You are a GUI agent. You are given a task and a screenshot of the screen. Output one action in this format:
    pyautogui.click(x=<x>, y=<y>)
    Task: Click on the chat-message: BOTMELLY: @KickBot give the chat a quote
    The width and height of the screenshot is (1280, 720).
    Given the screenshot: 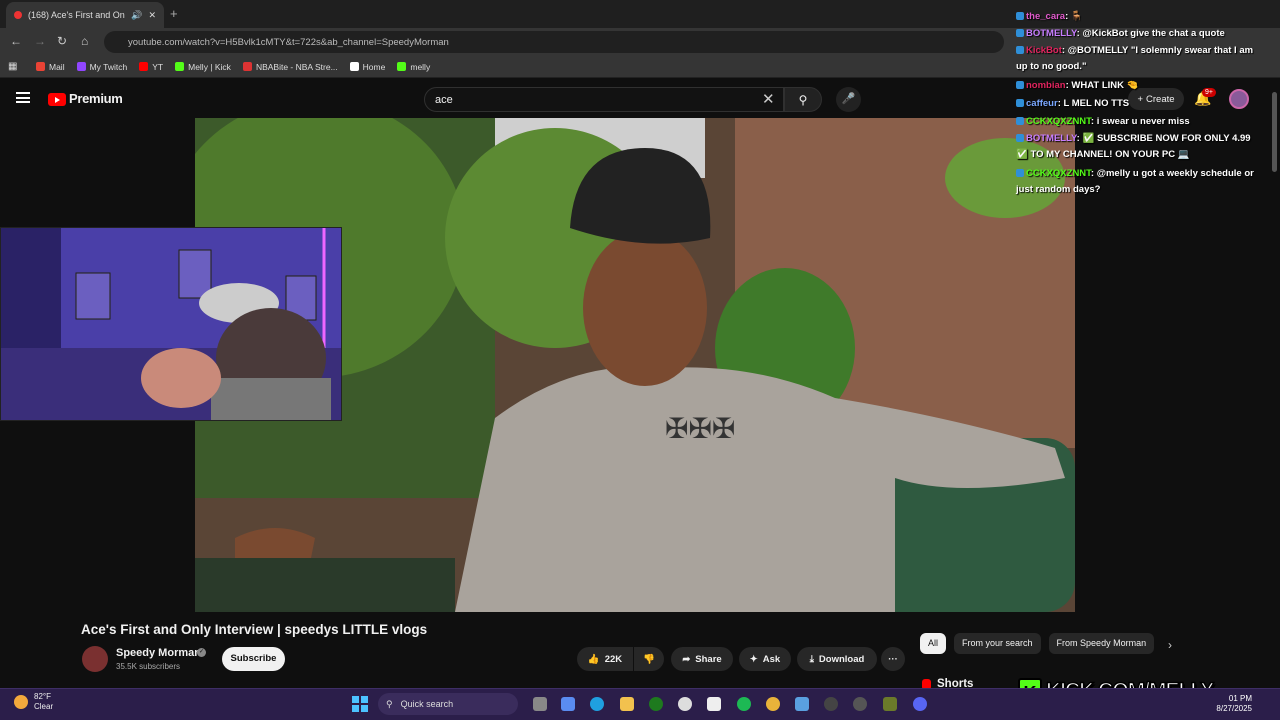 What is the action you would take?
    pyautogui.click(x=1148, y=34)
    